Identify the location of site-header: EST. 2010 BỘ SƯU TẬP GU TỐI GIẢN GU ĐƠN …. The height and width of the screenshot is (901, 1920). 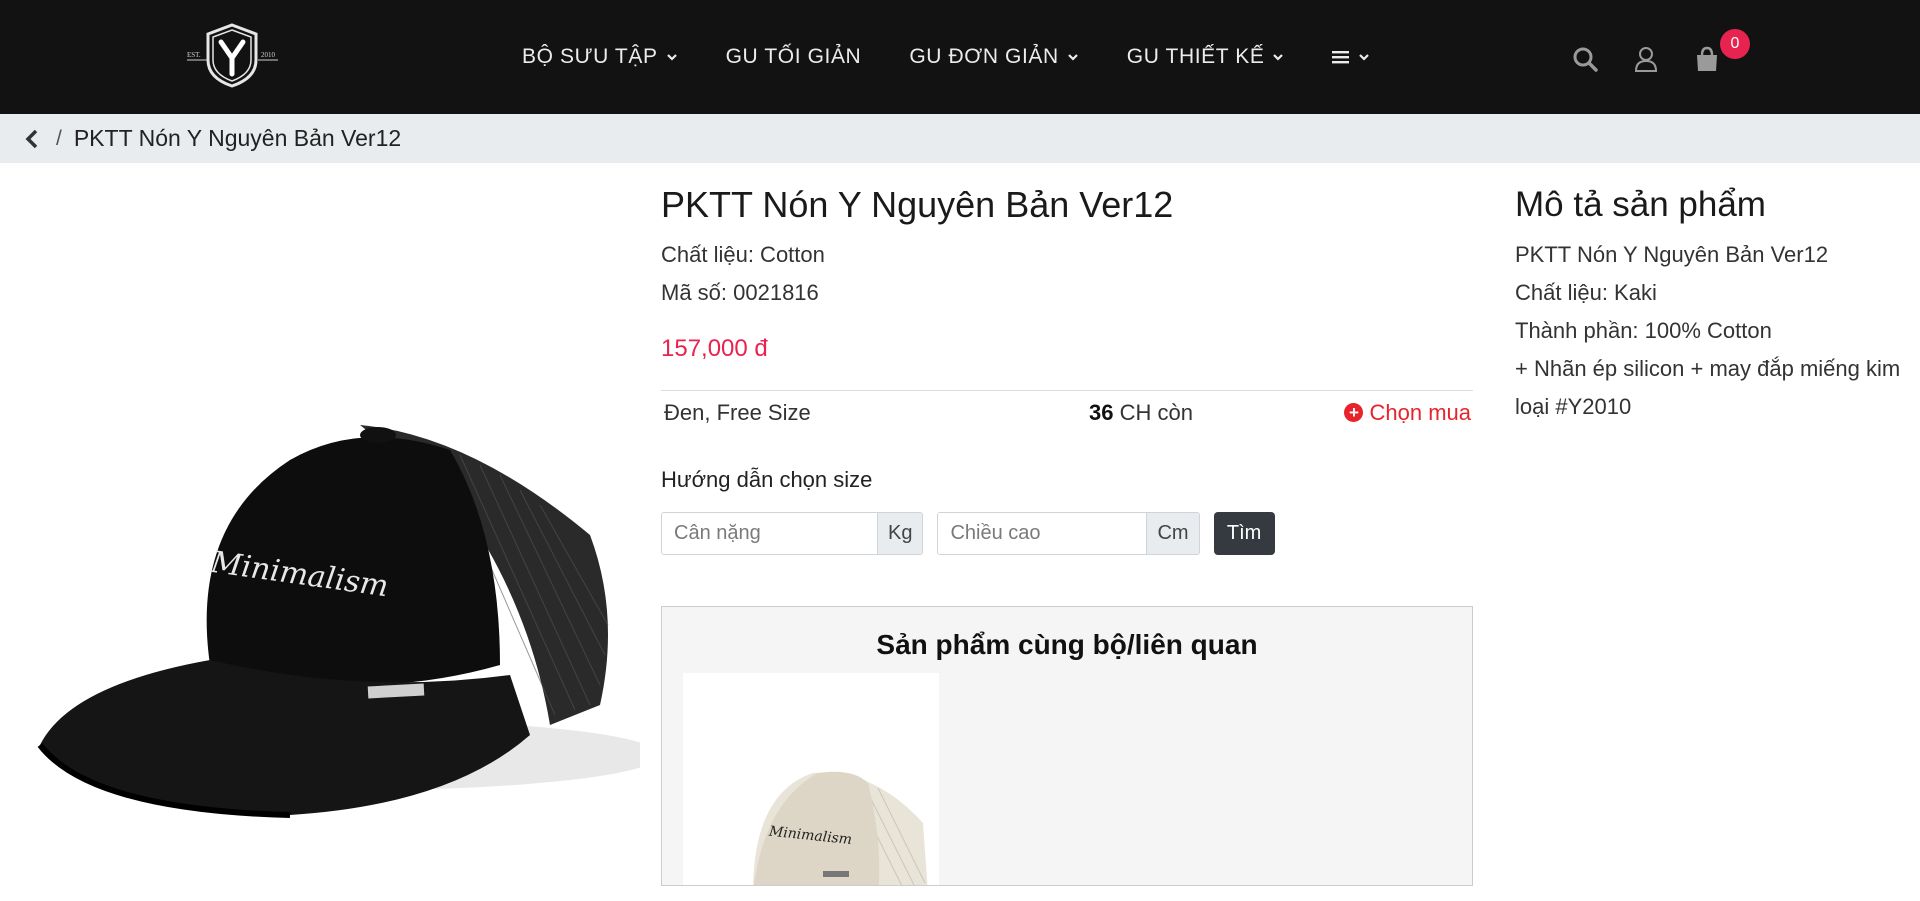
(960, 57).